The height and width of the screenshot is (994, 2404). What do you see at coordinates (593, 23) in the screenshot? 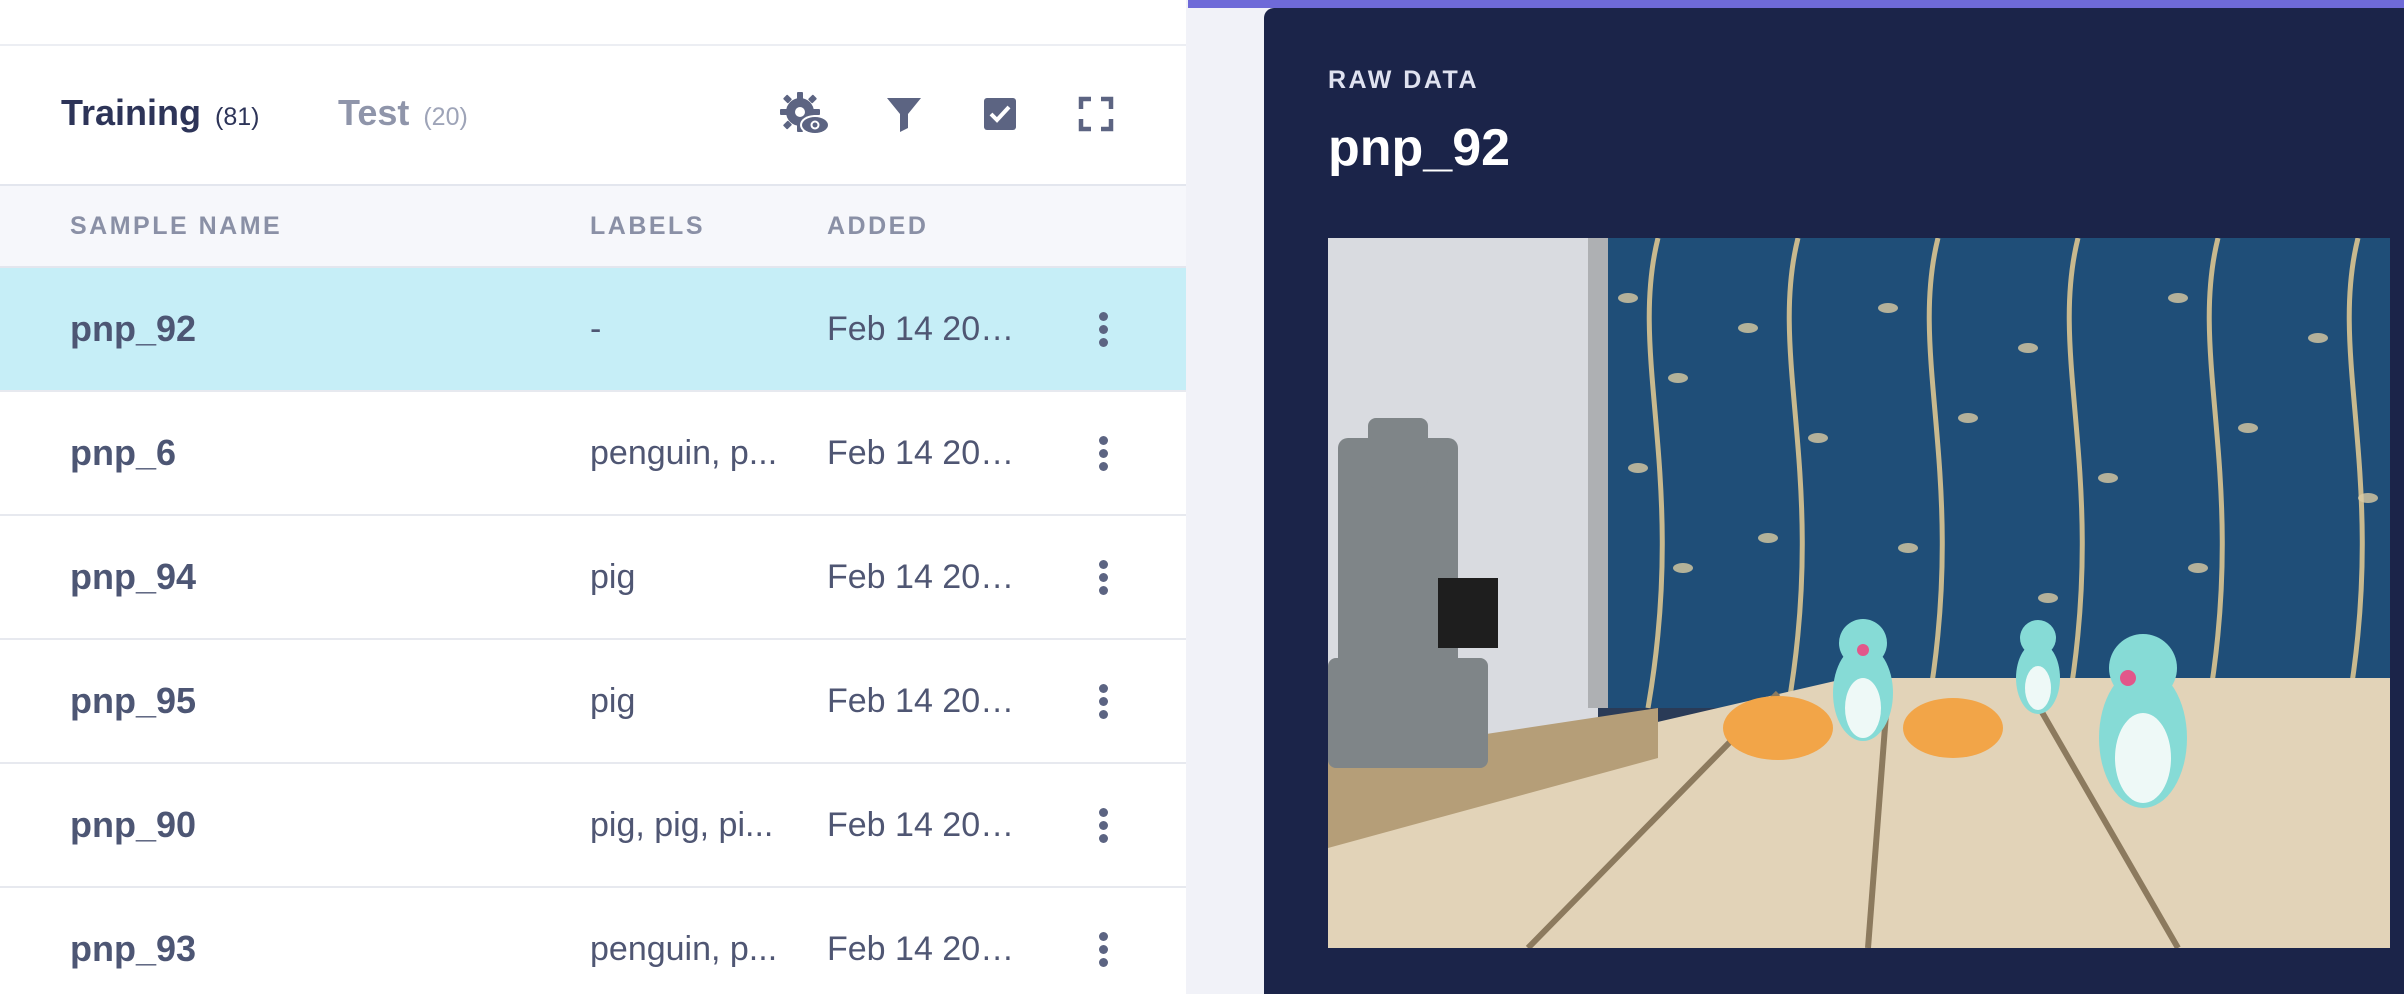
I see `top-strip` at bounding box center [593, 23].